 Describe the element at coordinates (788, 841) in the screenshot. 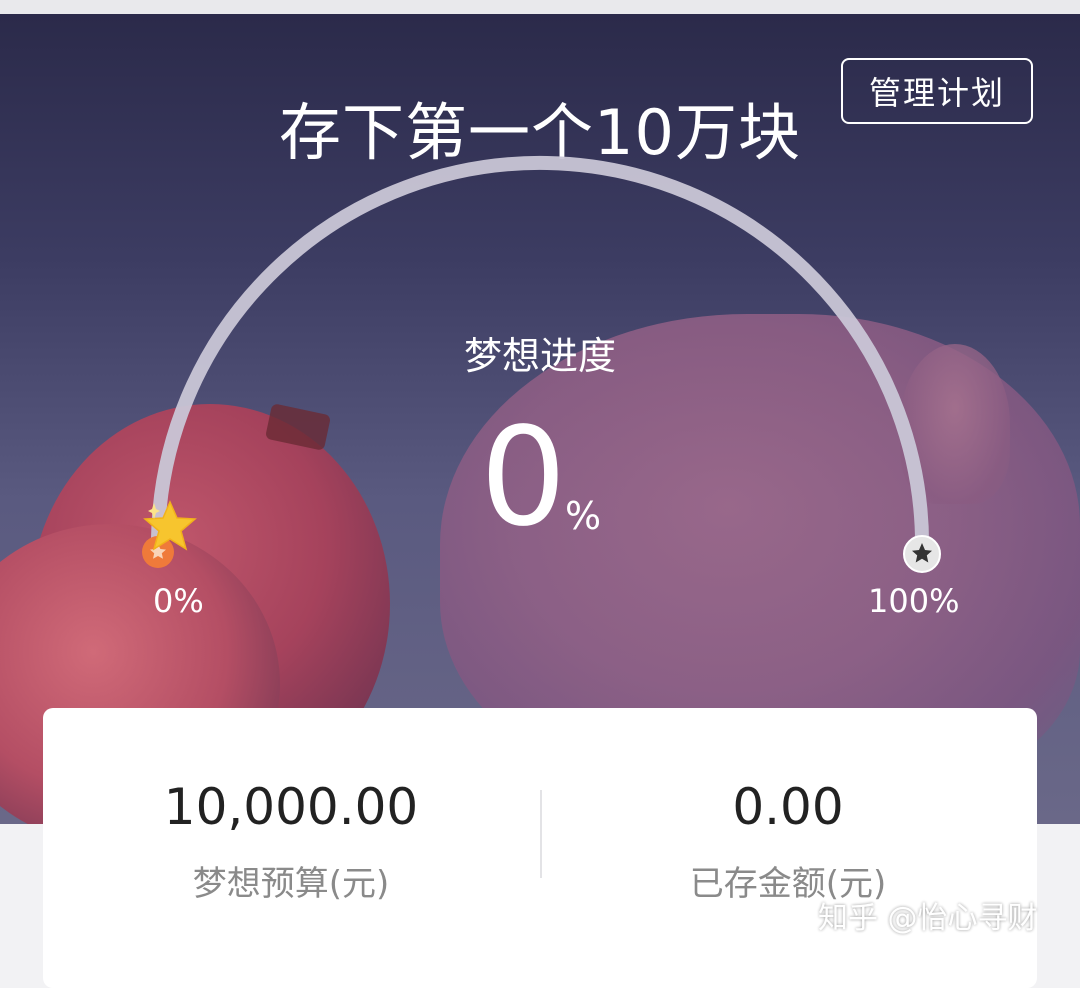

I see `saved-stat: 0.00 已存金额(元)` at that location.